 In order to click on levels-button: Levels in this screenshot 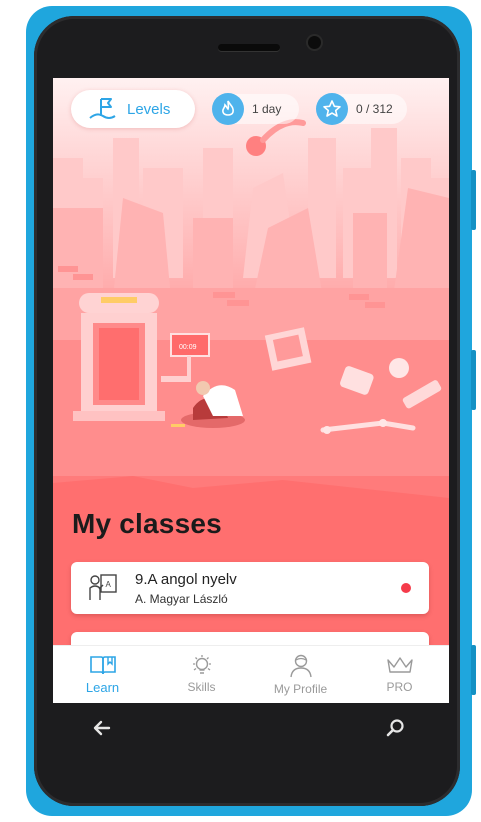, I will do `click(133, 109)`.